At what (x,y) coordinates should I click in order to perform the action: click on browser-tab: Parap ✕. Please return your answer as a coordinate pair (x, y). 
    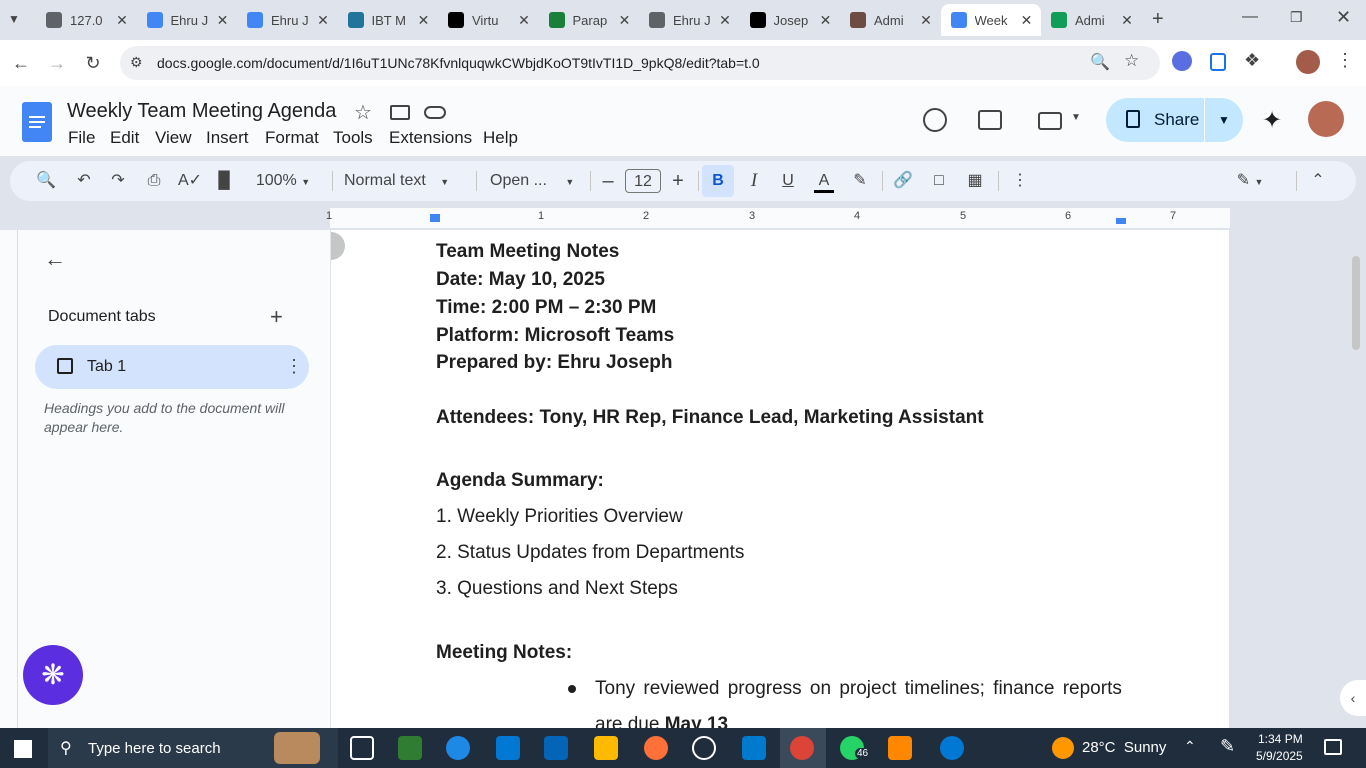
    Looking at the image, I should click on (589, 20).